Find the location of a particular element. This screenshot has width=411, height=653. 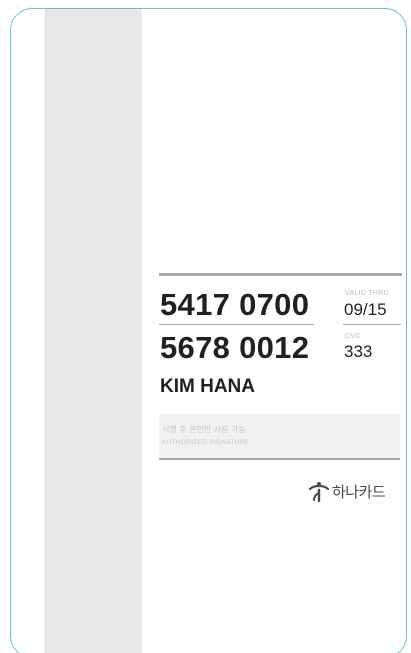

card-number-line-2: 5678 0012 is located at coordinates (235, 347).